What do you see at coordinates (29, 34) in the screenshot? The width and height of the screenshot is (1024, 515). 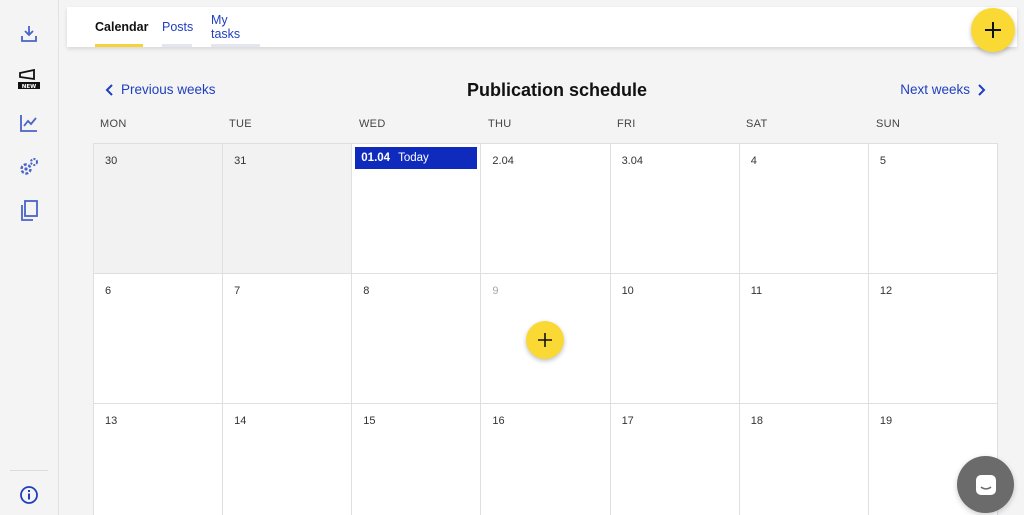 I see `download-icon` at bounding box center [29, 34].